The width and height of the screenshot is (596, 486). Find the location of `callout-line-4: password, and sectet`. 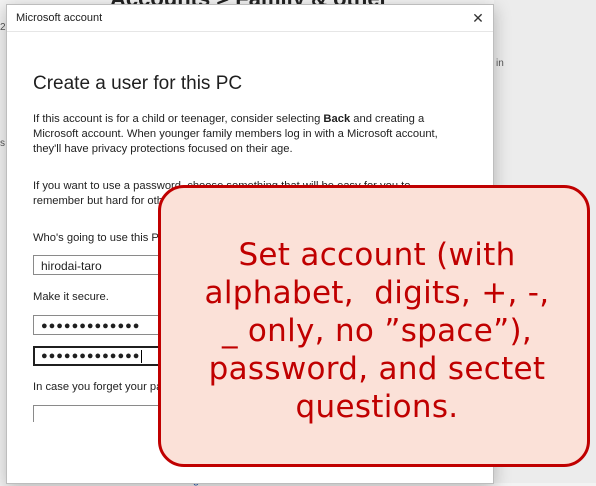

callout-line-4: password, and sectet is located at coordinates (377, 369).